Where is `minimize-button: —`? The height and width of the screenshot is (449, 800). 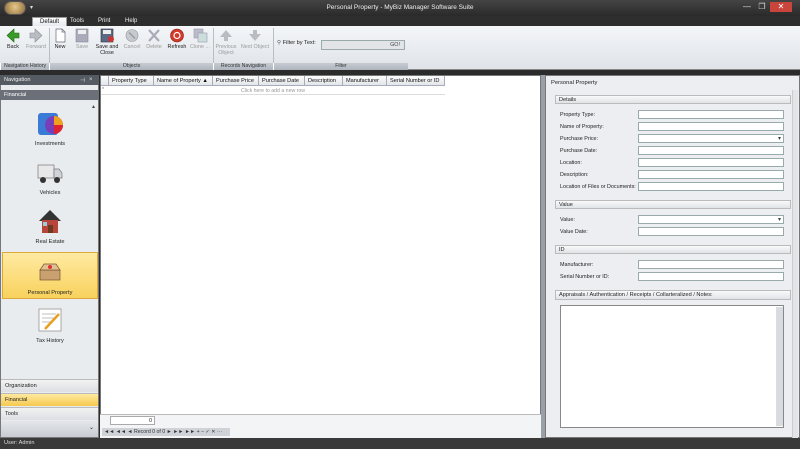
minimize-button: — is located at coordinates (747, 7).